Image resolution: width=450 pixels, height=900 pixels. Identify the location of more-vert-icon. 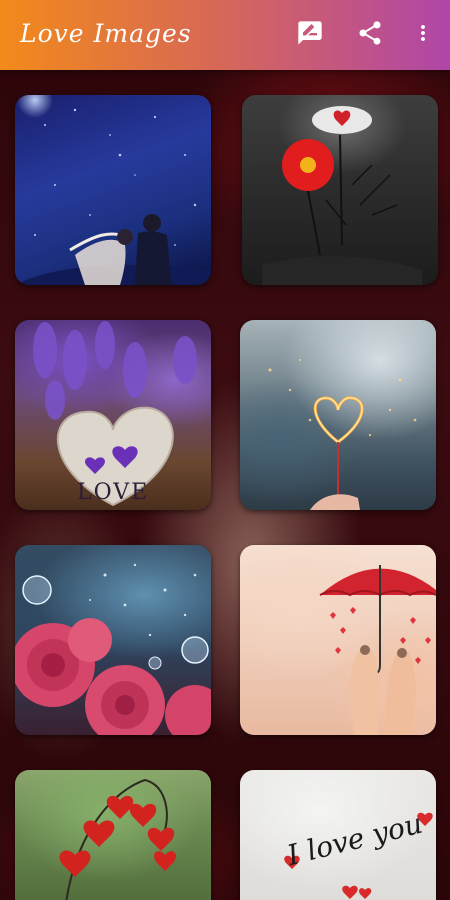
(423, 35).